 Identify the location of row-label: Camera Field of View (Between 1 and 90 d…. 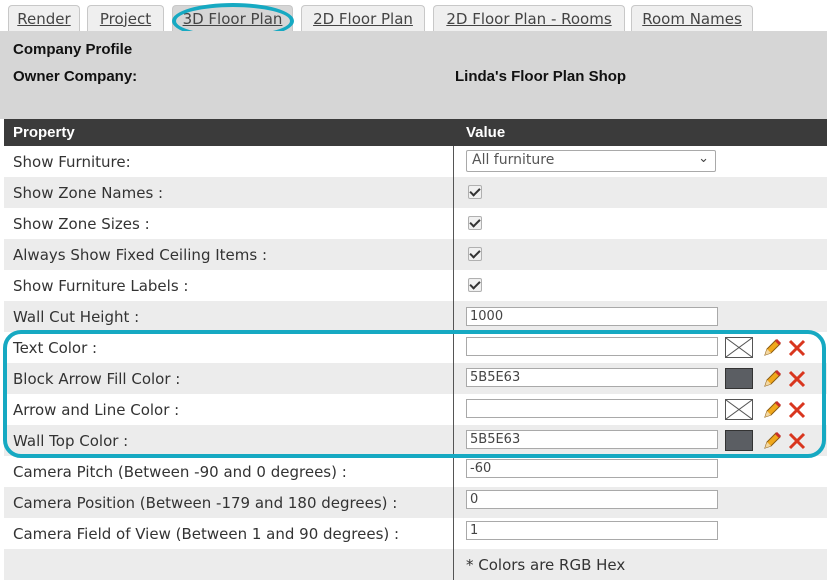
(206, 534).